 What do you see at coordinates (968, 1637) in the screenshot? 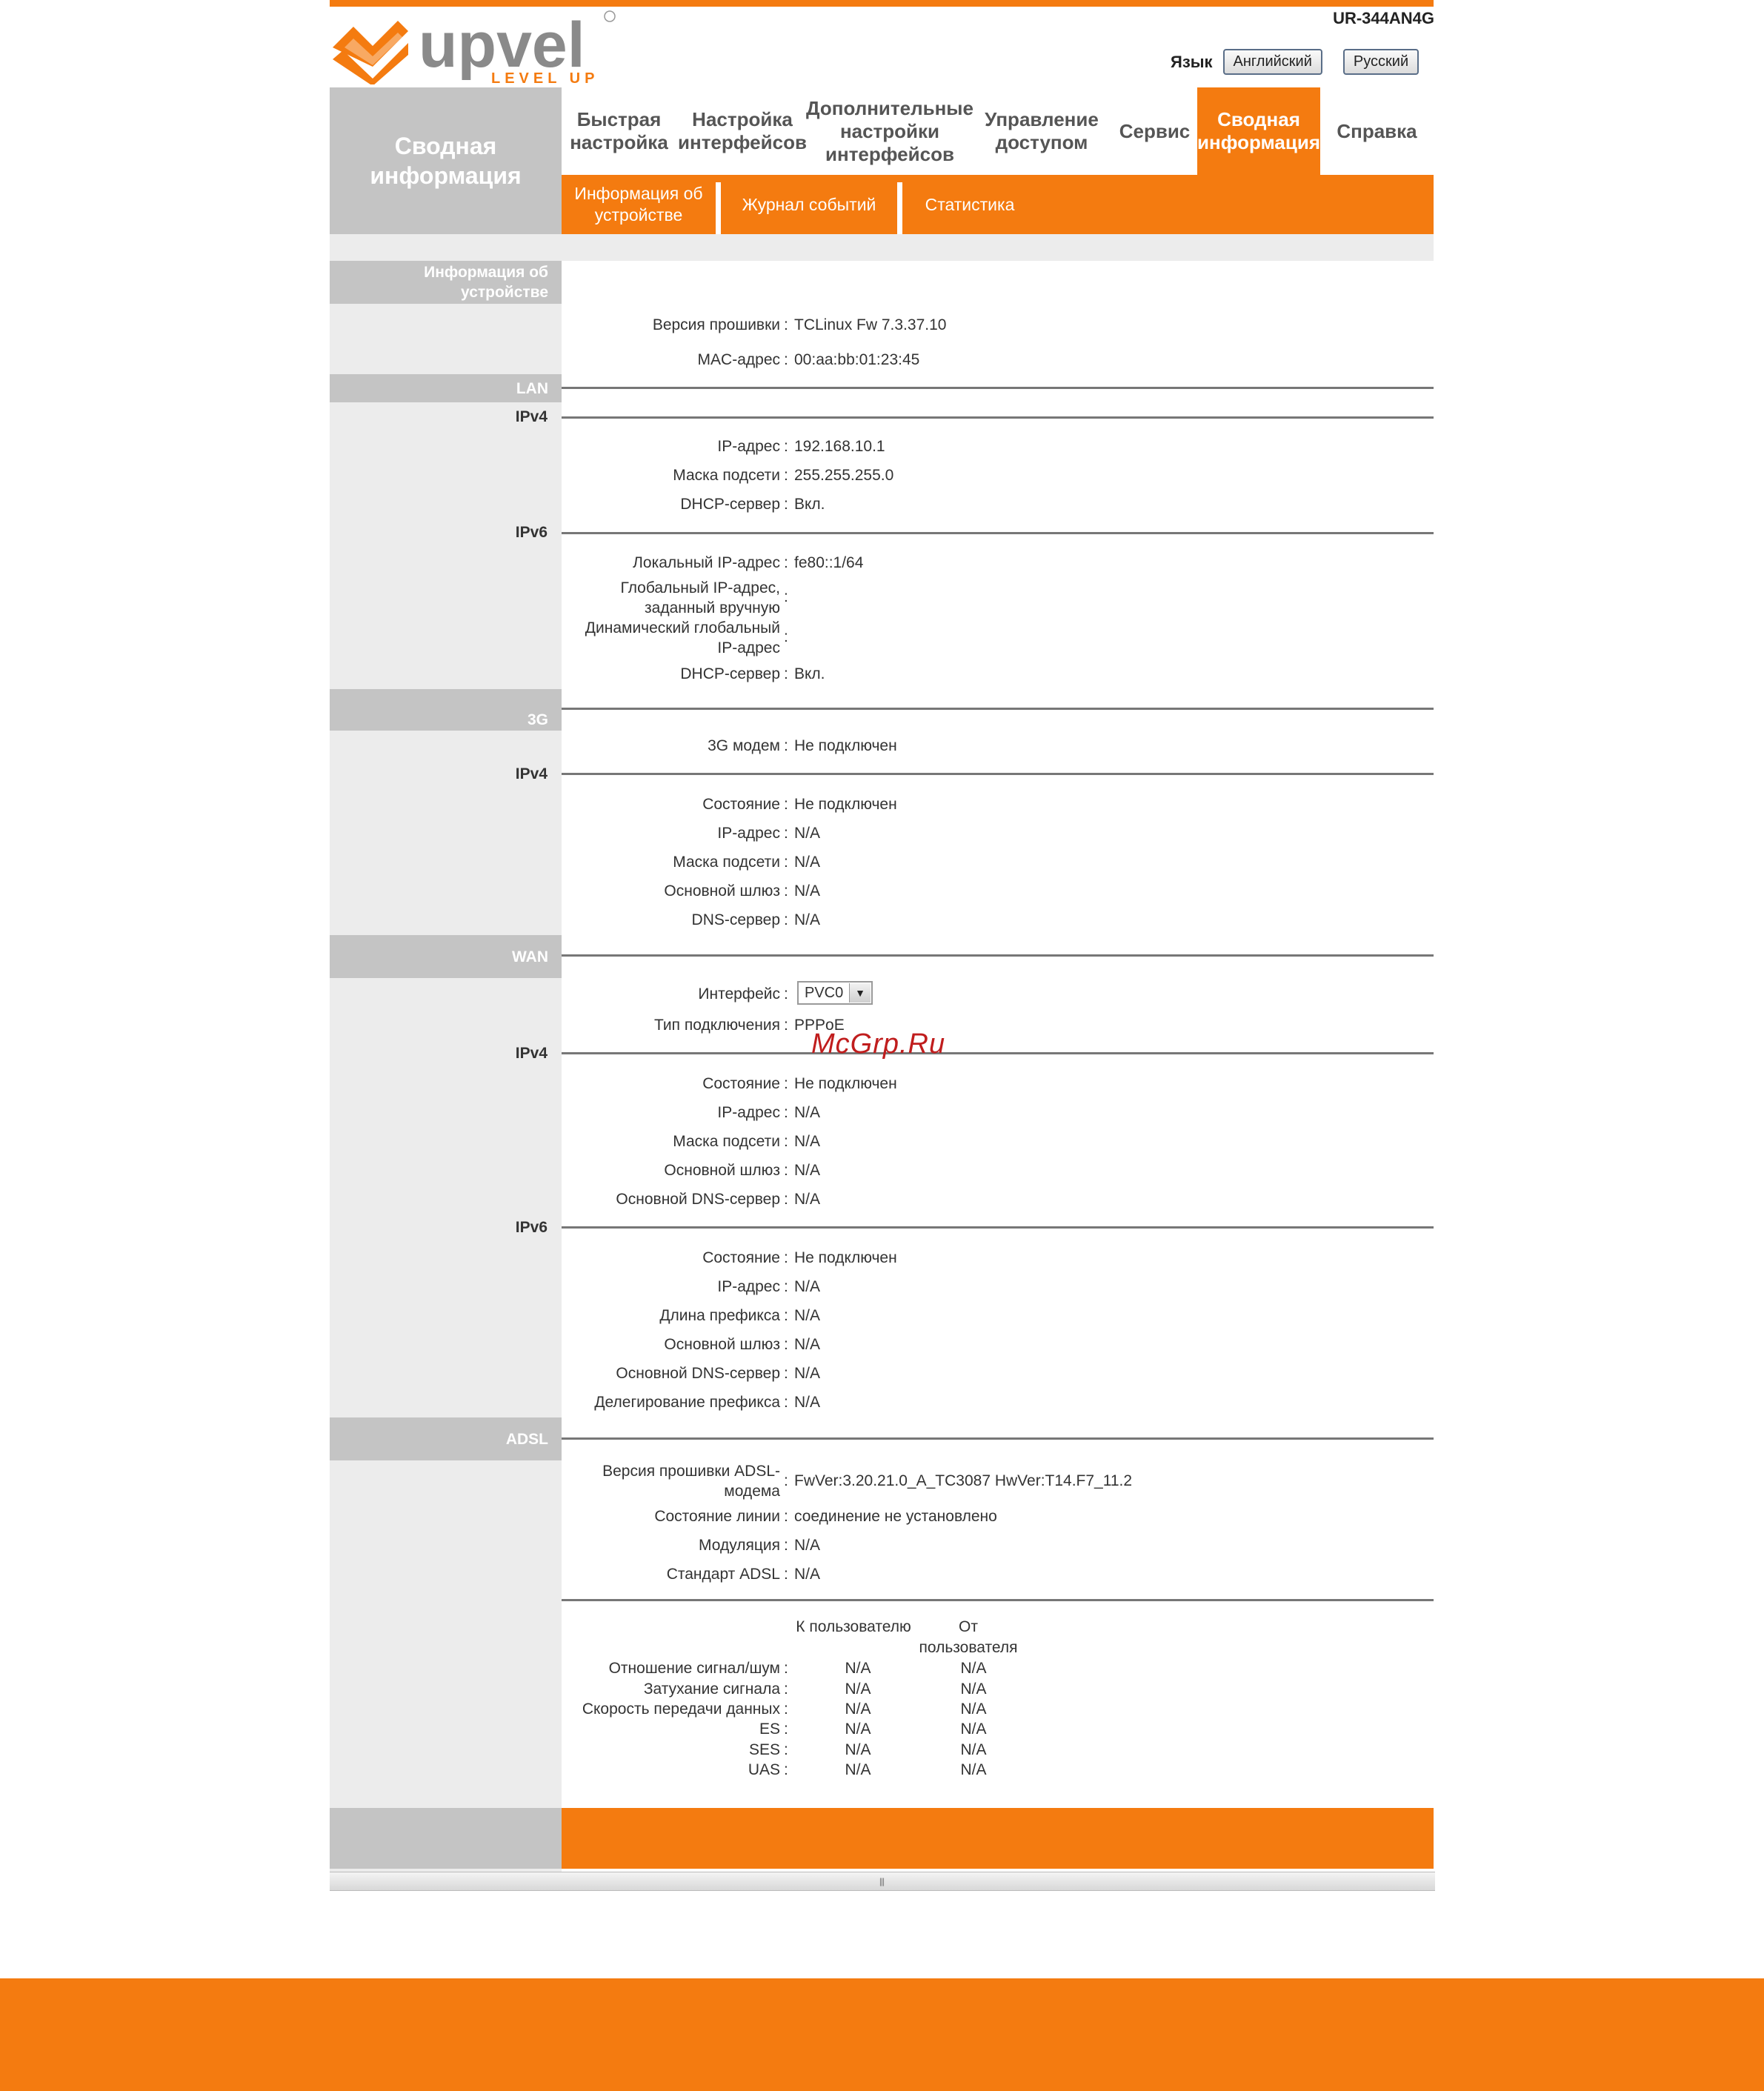
I see `column-header-upstream: От пользователя` at bounding box center [968, 1637].